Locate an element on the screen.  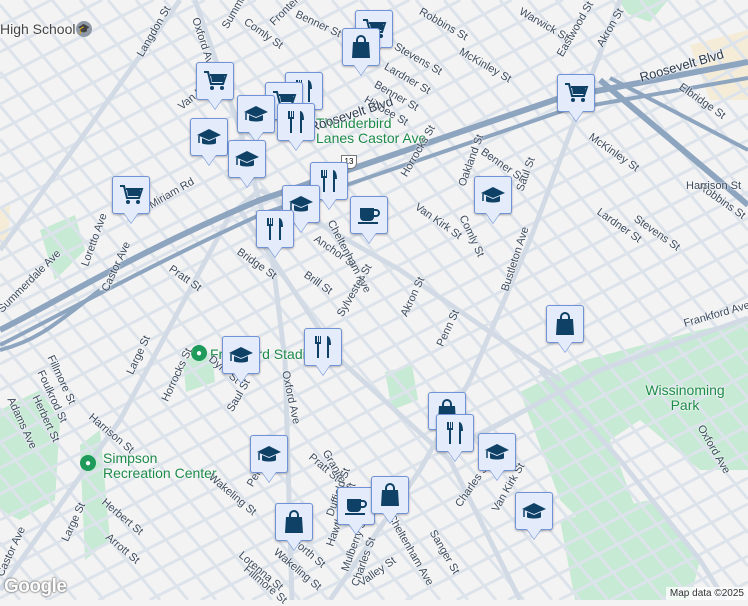
google-logo: Google is located at coordinates (35, 586).